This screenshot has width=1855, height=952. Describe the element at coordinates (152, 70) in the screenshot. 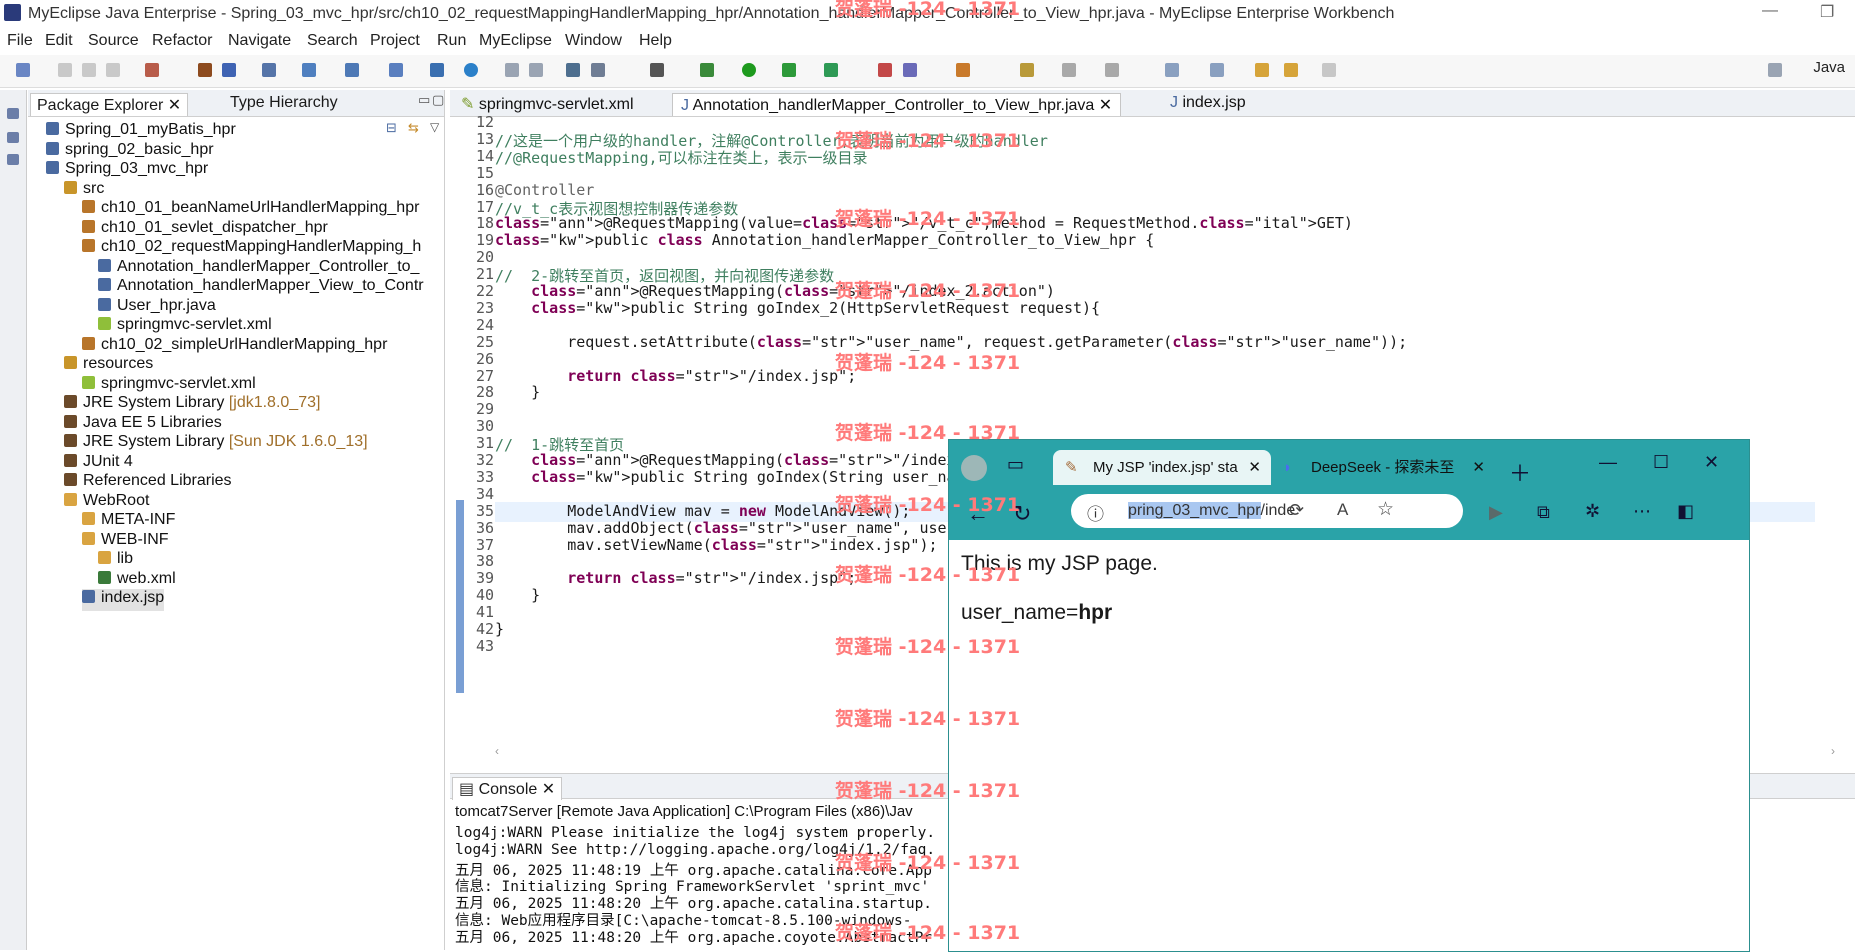

I see `open-type-icon` at that location.